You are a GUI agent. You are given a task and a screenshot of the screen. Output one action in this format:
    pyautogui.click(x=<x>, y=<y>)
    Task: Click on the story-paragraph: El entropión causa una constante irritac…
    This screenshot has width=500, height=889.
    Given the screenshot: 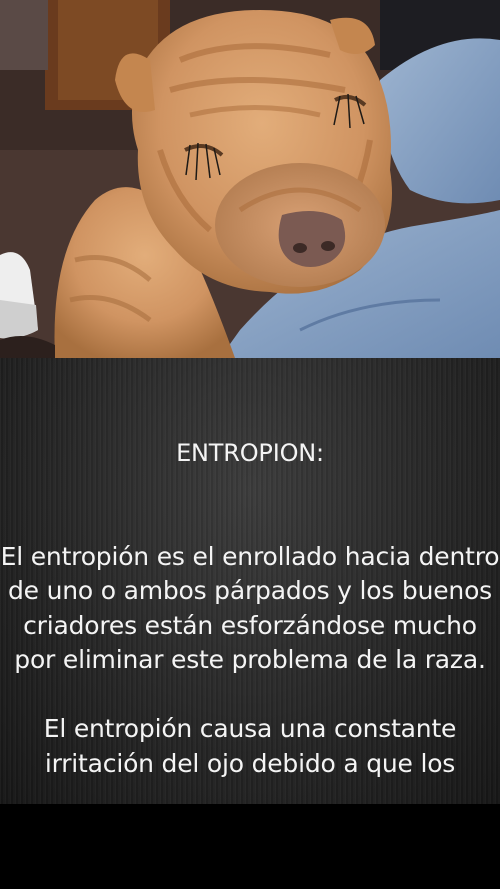 What is the action you would take?
    pyautogui.click(x=250, y=746)
    